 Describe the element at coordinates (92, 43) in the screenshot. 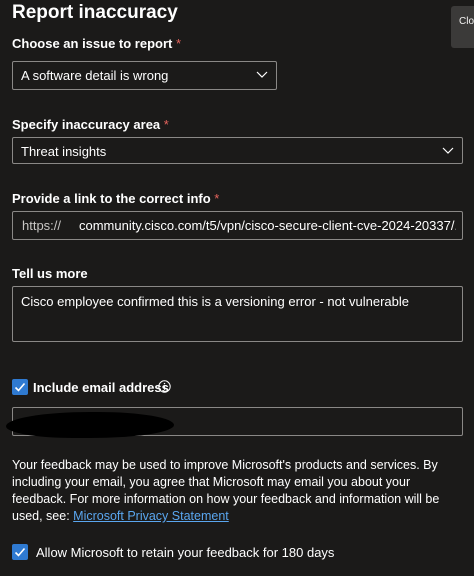

I see `issue-label-text: Choose an issue to report` at that location.